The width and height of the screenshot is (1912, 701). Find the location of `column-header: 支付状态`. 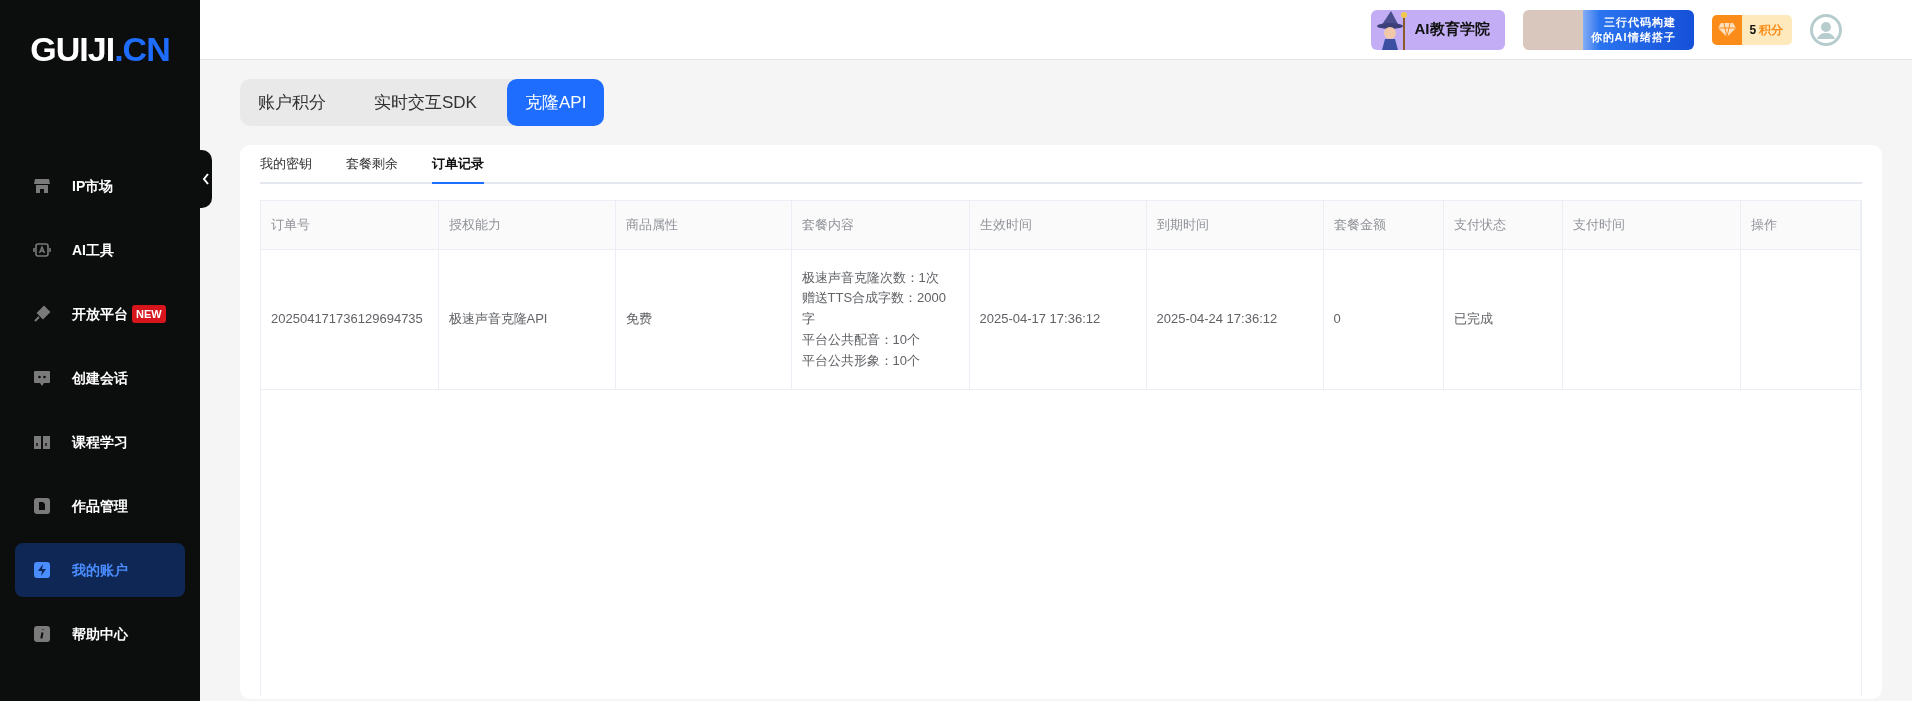

column-header: 支付状态 is located at coordinates (1502, 225).